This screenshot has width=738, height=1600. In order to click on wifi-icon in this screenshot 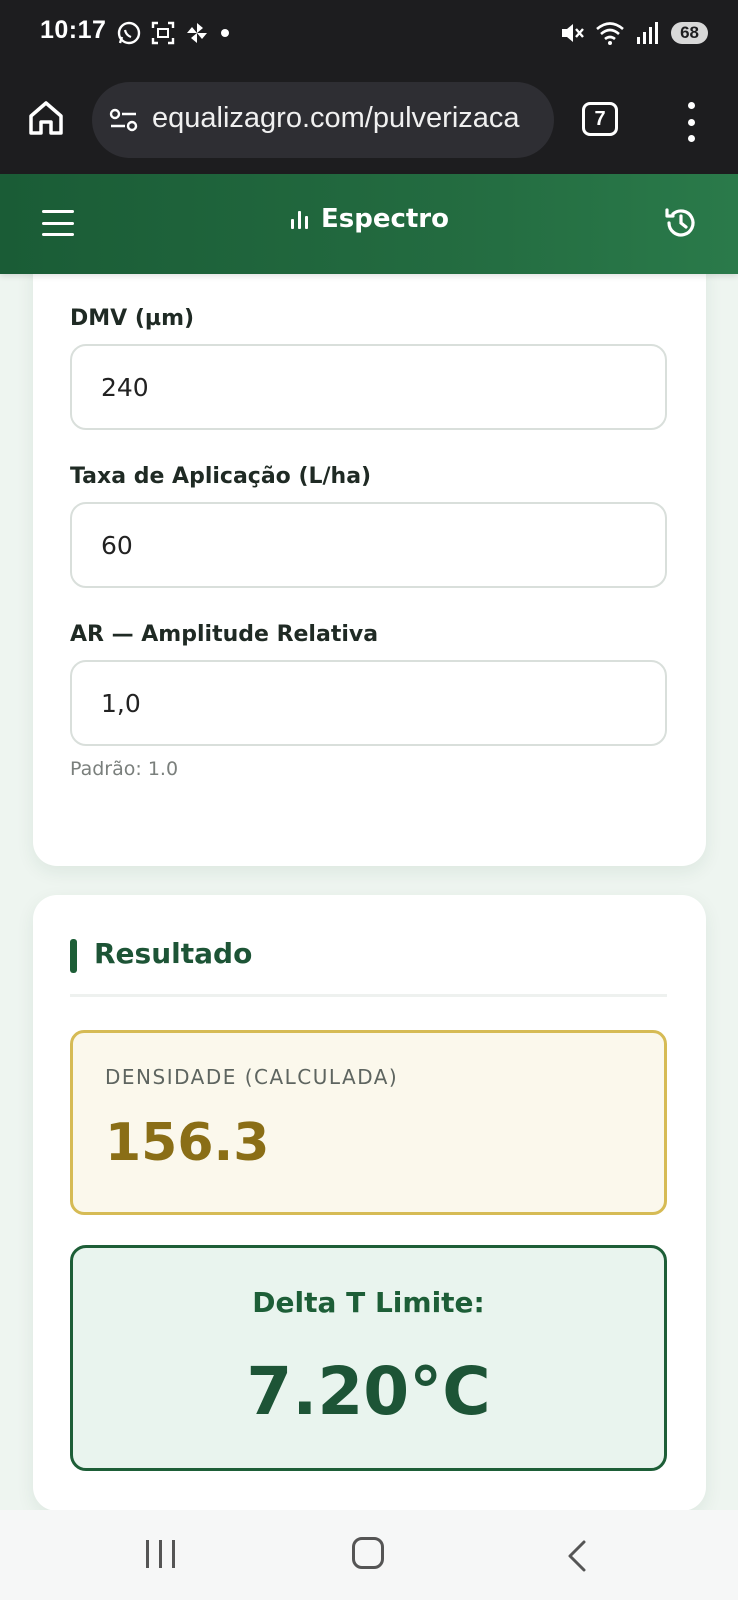, I will do `click(610, 33)`.